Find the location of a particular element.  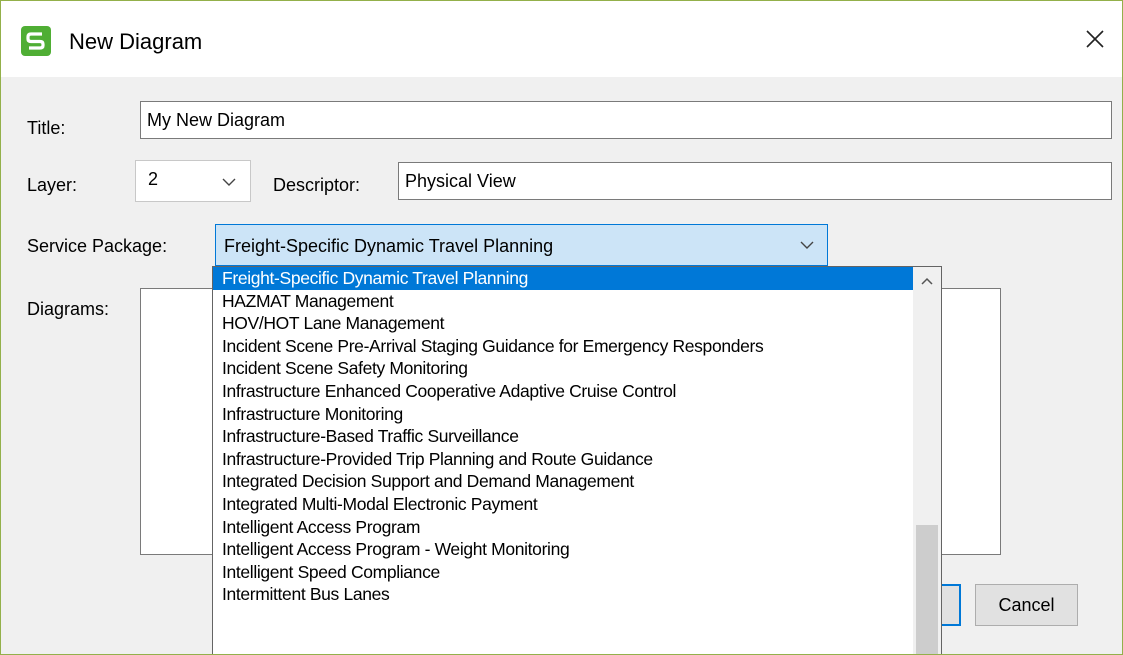

close-button is located at coordinates (1095, 39).